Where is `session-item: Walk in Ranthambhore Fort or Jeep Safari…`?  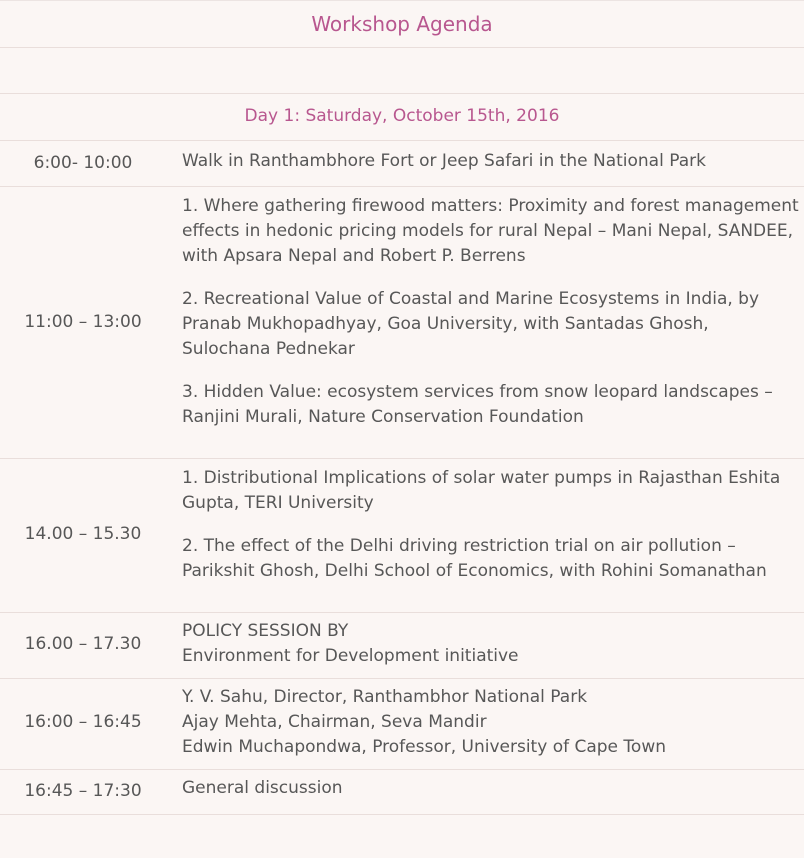
session-item: Walk in Ranthambhore Fort or Jeep Safari… is located at coordinates (444, 161).